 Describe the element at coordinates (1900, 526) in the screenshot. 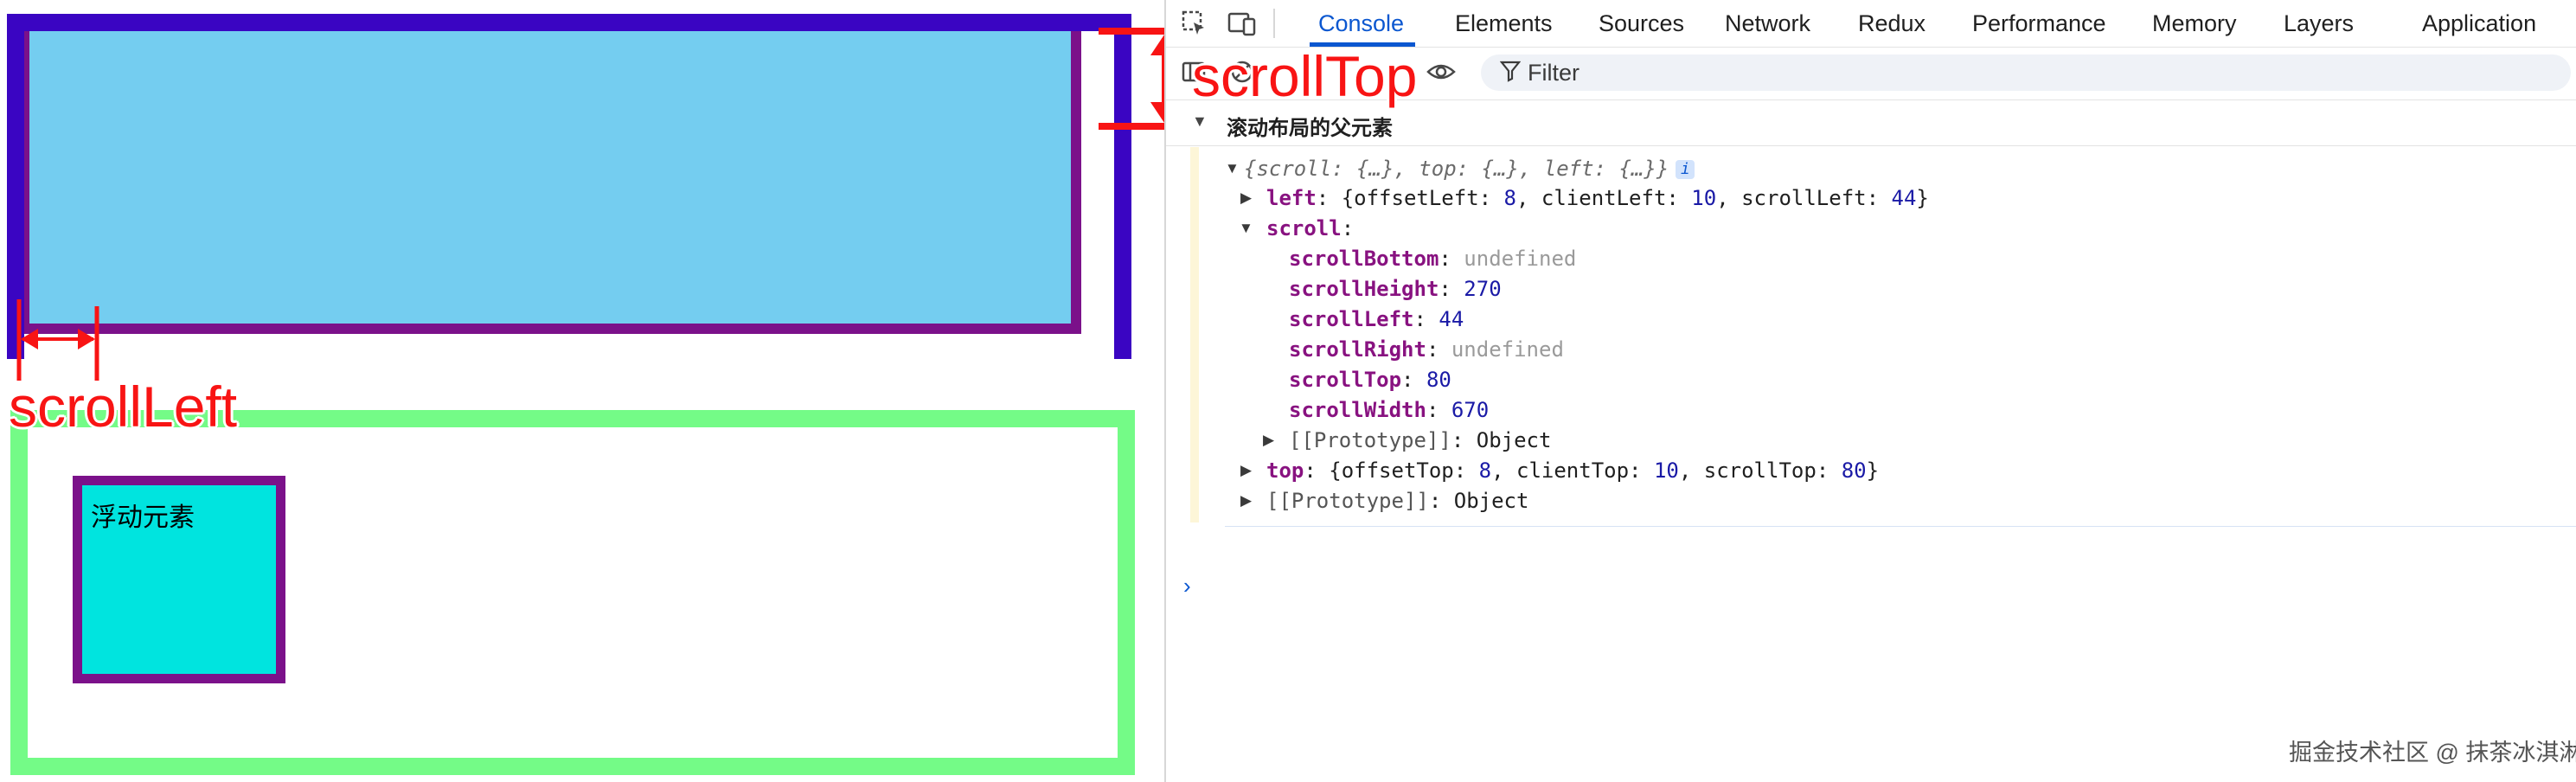

I see `log-divider` at that location.